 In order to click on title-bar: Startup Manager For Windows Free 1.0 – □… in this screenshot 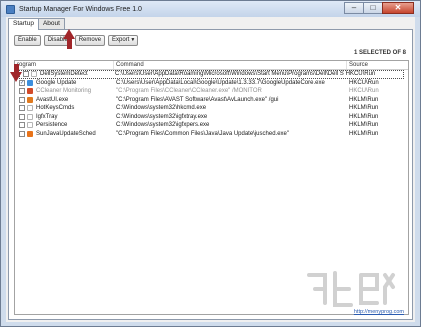, I will do `click(210, 9)`.